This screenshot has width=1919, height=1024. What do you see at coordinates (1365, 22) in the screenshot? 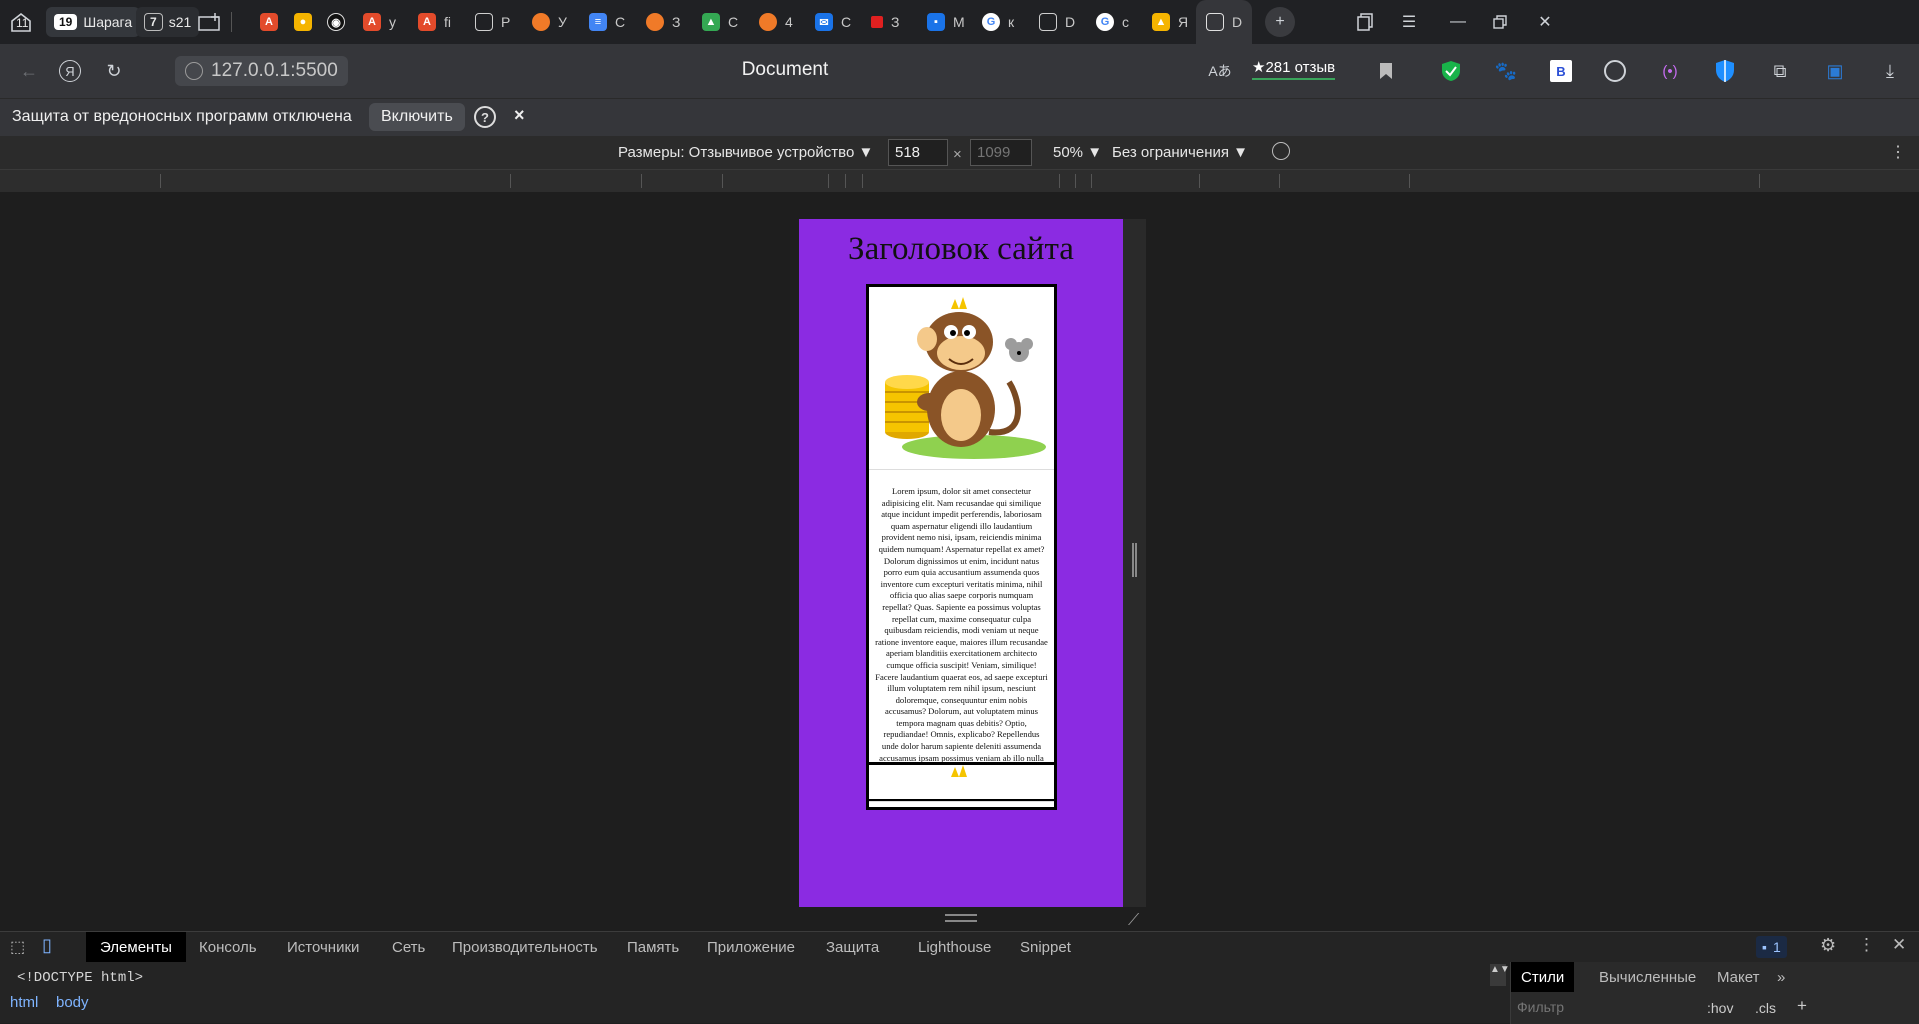
I see `collections-button` at bounding box center [1365, 22].